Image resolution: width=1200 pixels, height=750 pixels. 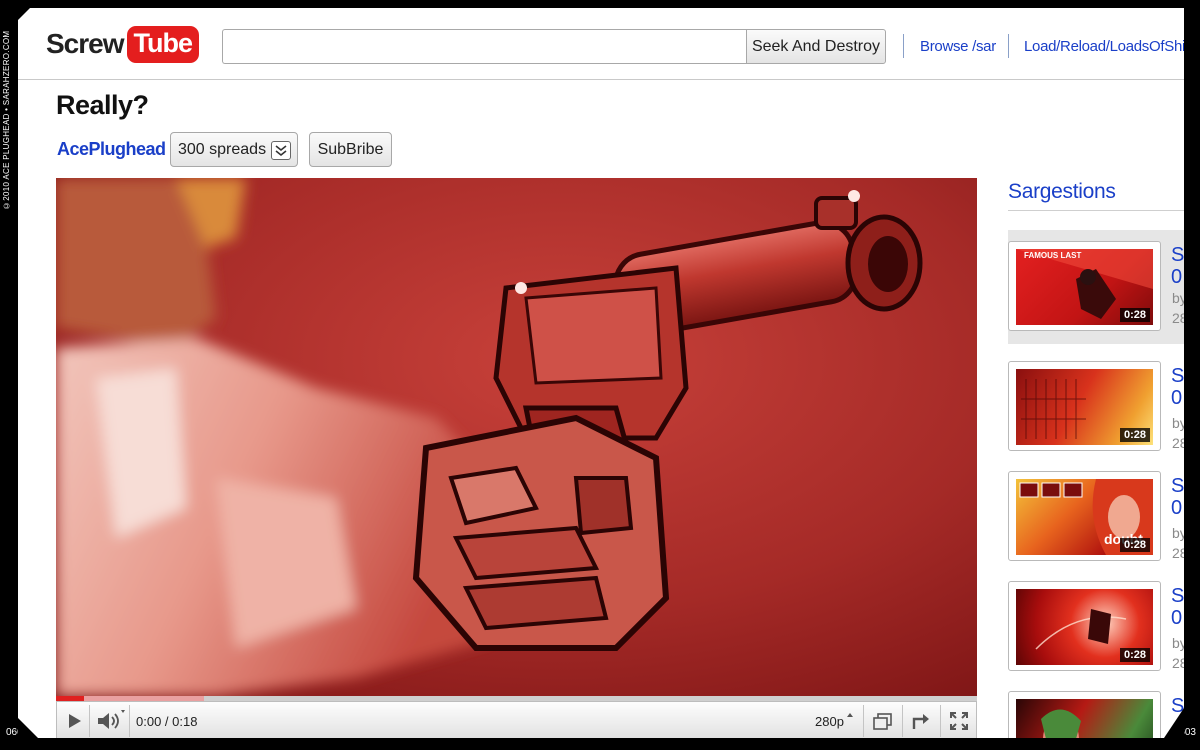 What do you see at coordinates (162, 44) in the screenshot?
I see `logo-tube-badge: Tube` at bounding box center [162, 44].